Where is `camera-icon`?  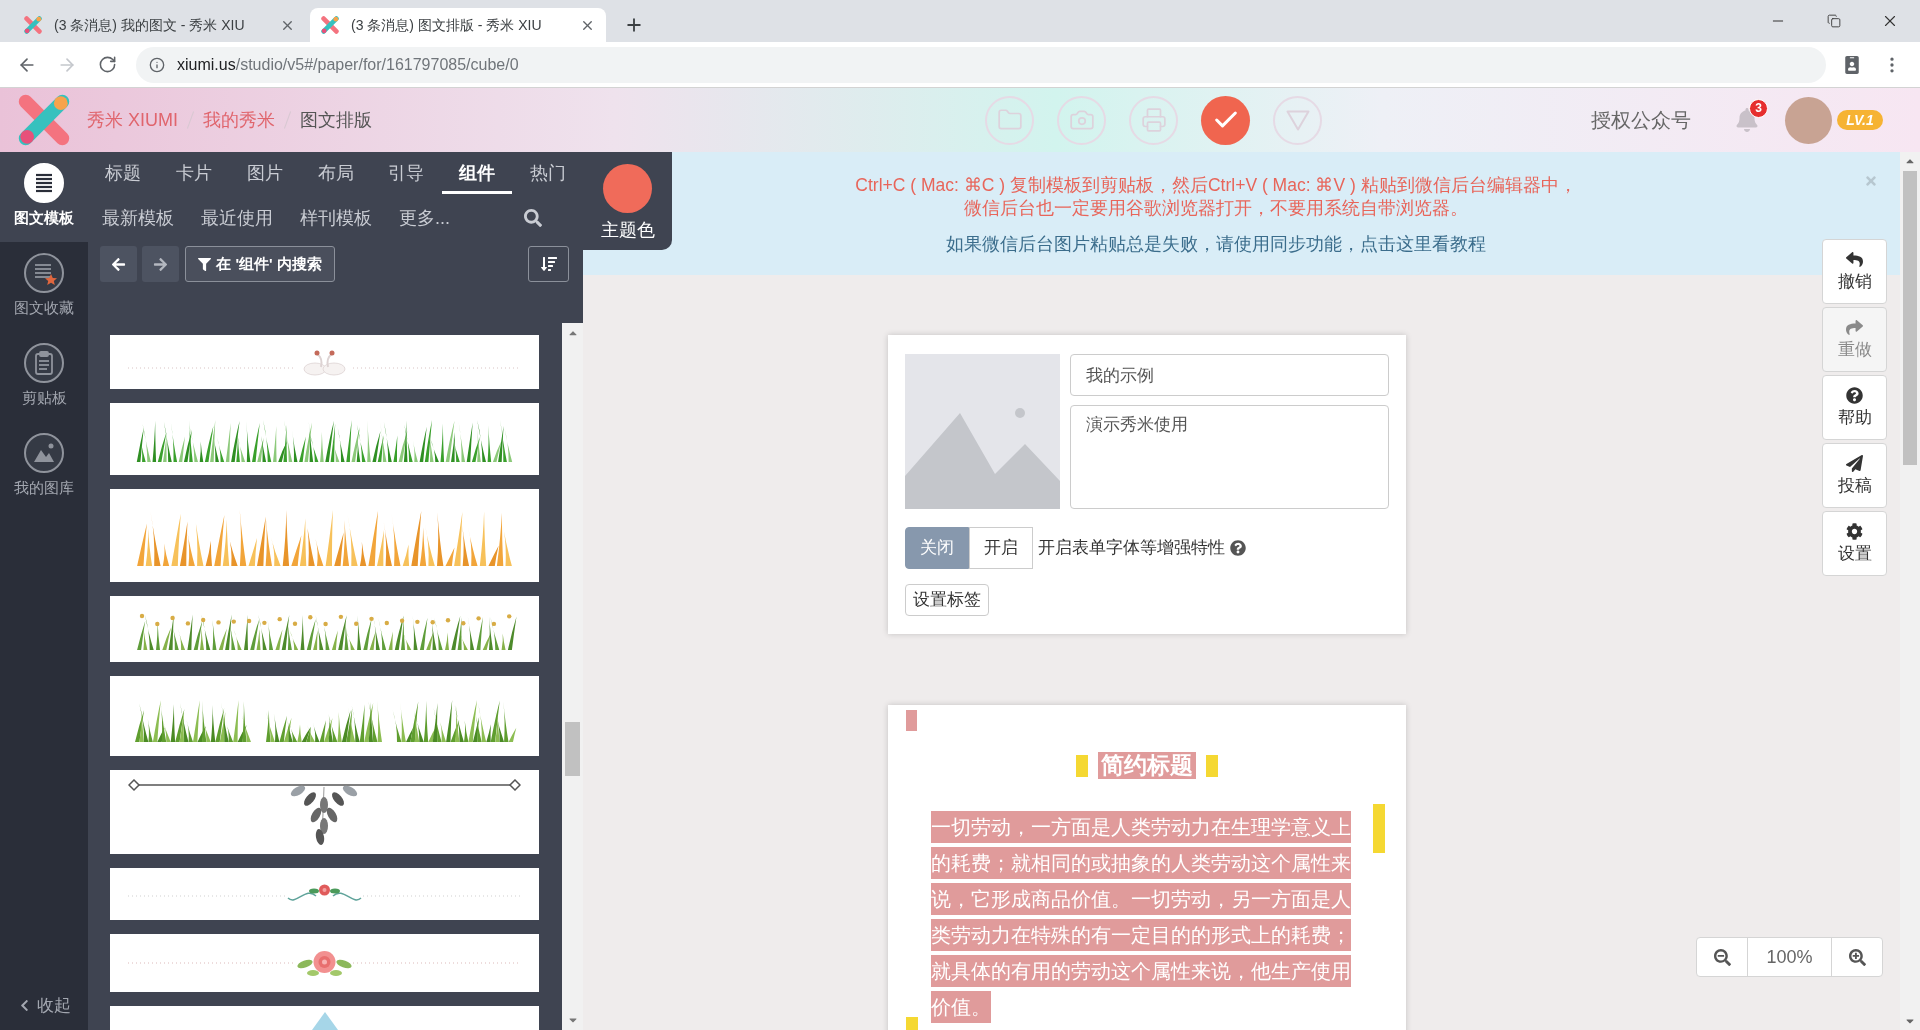 camera-icon is located at coordinates (1081, 120).